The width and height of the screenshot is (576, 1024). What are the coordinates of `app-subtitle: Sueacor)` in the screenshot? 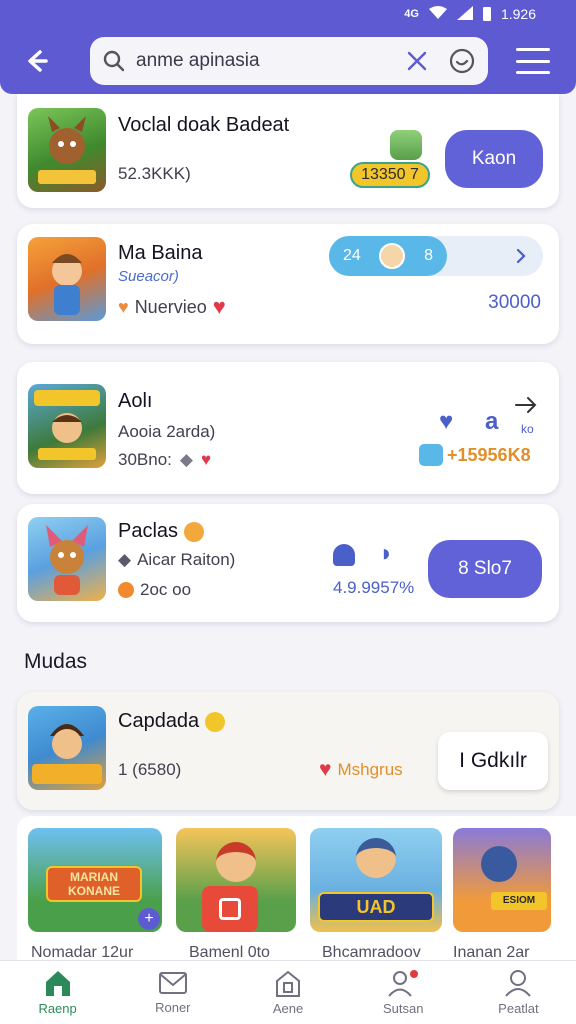 It's located at (148, 276).